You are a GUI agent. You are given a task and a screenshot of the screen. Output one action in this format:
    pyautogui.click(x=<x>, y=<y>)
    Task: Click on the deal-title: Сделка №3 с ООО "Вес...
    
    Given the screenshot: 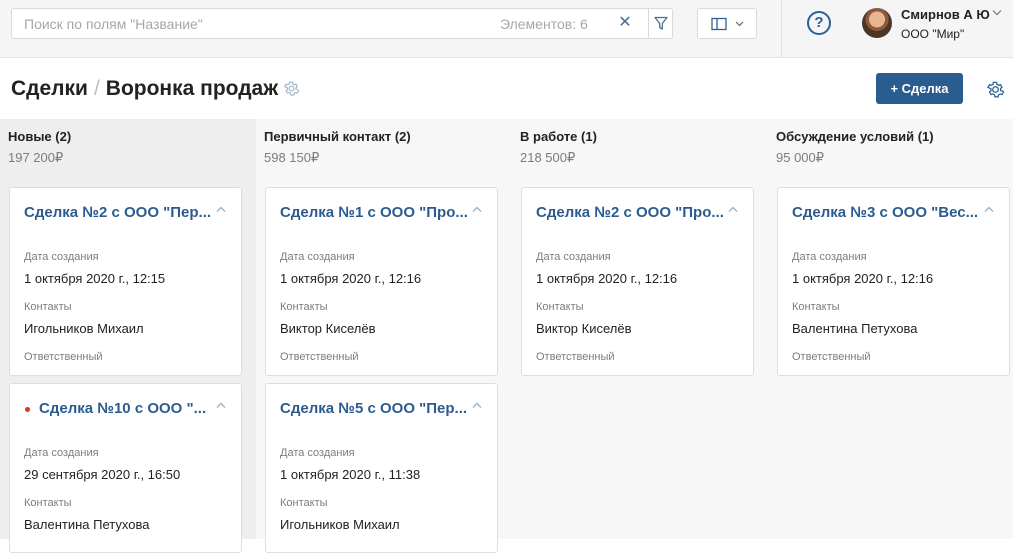 What is the action you would take?
    pyautogui.click(x=887, y=212)
    